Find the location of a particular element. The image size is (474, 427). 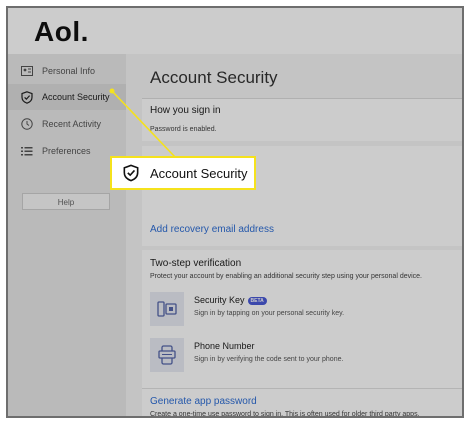

shield-check-icon is located at coordinates (131, 173).